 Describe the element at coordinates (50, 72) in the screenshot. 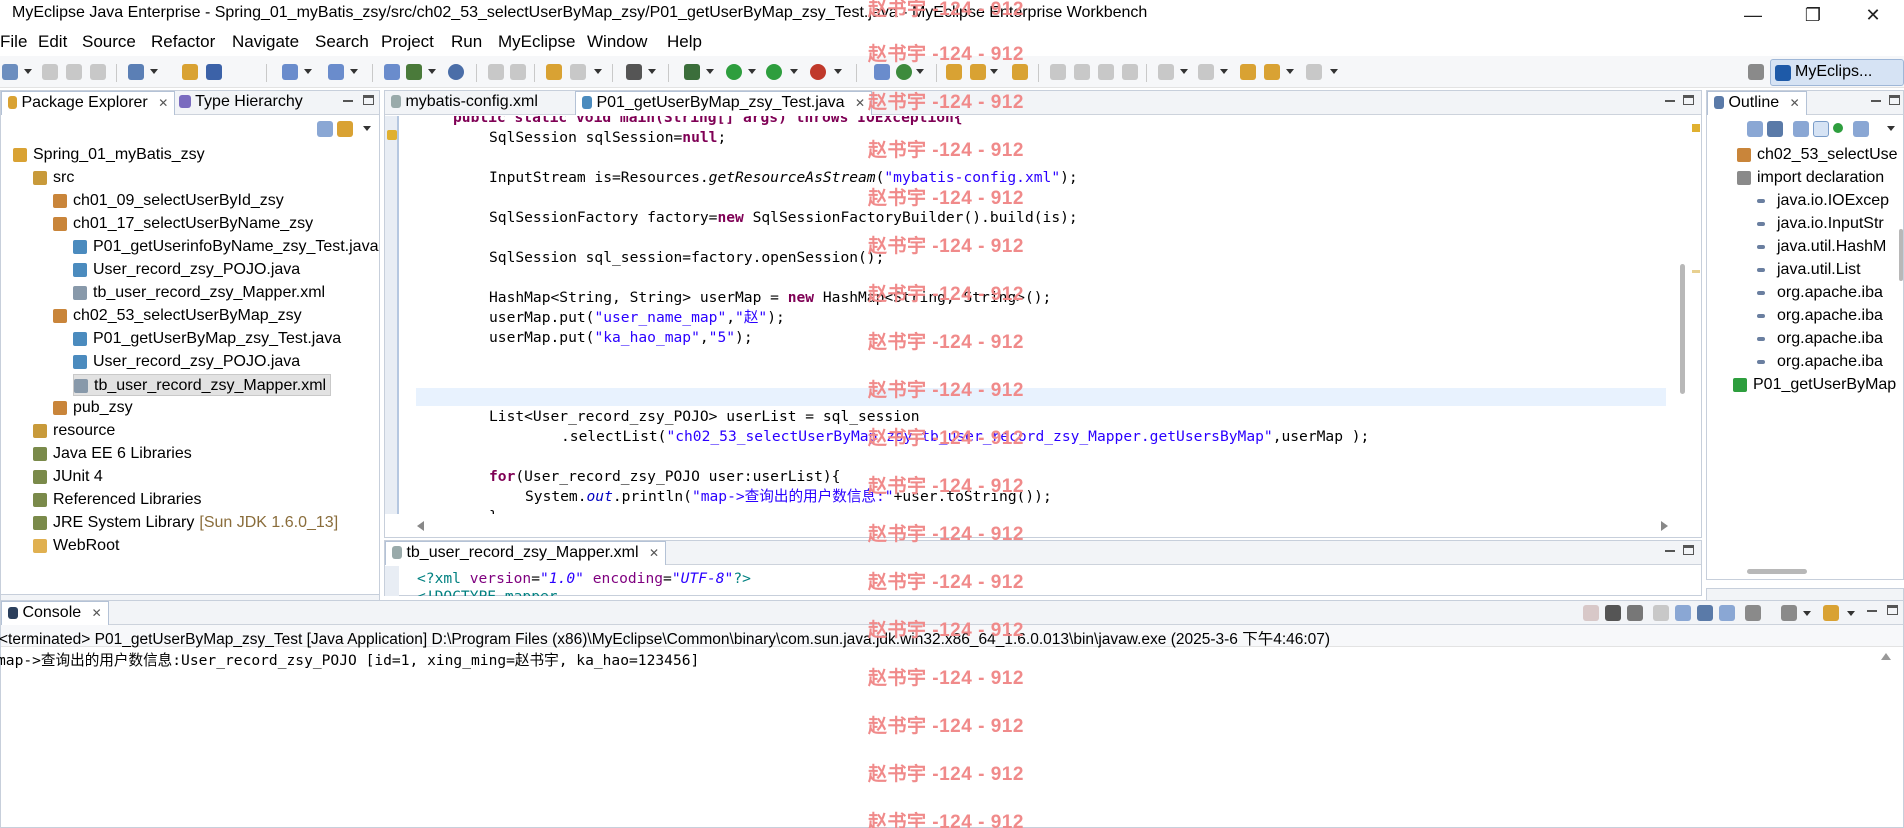

I see `save-icon` at that location.